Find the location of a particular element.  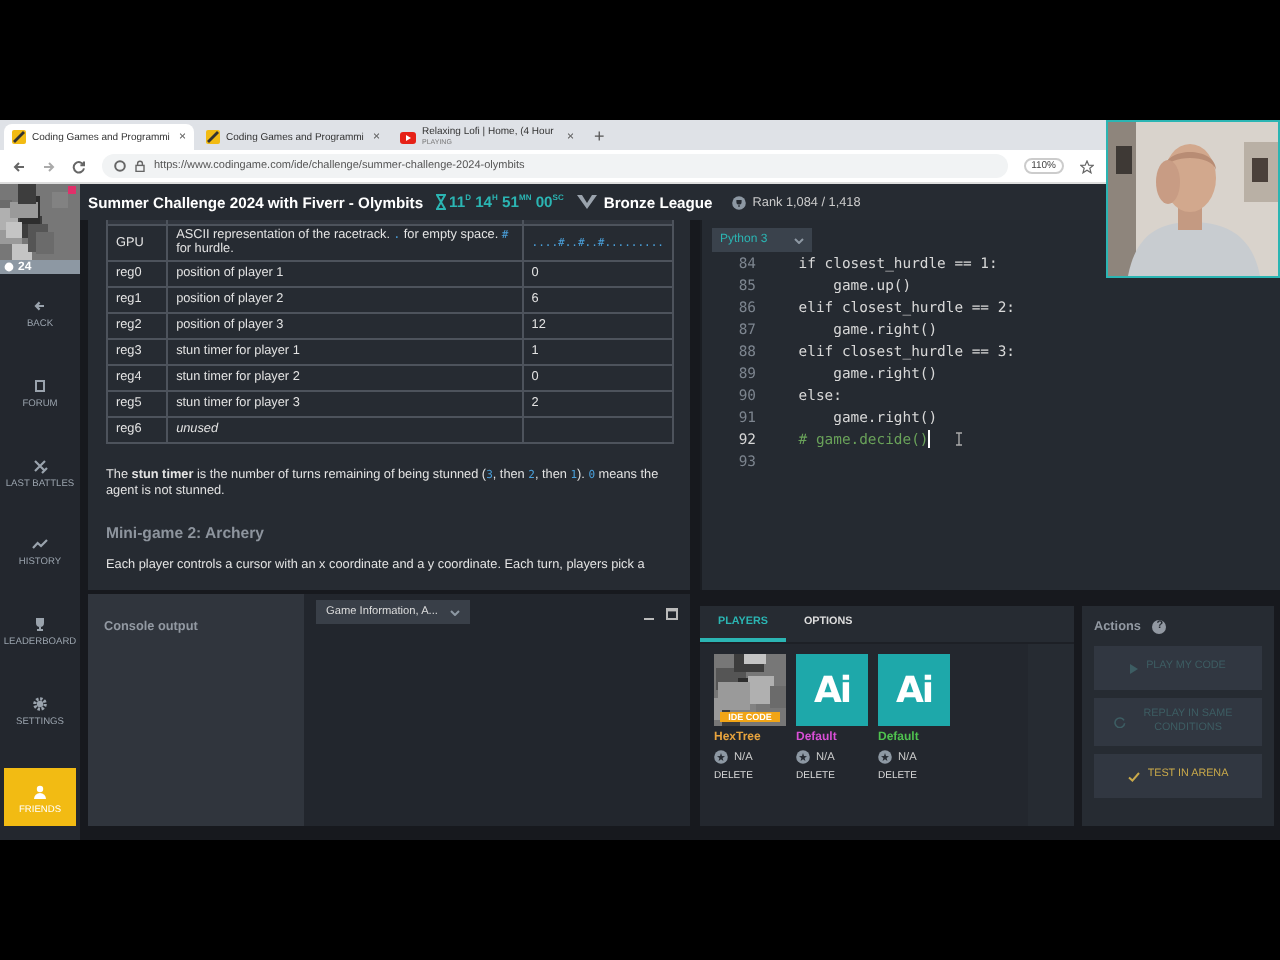

person-icon is located at coordinates (40, 791).